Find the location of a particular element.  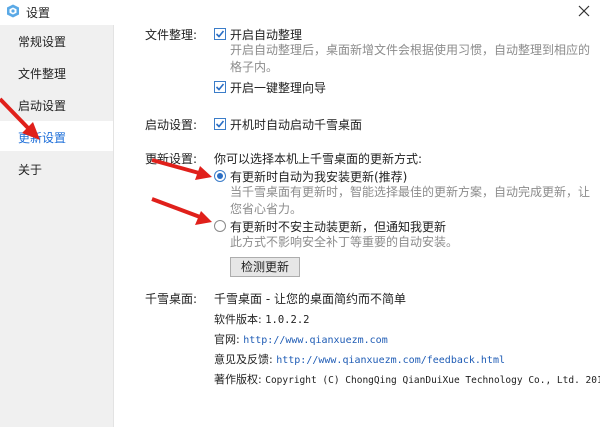

one-click-label: 开启一键整理向导 is located at coordinates (278, 87).